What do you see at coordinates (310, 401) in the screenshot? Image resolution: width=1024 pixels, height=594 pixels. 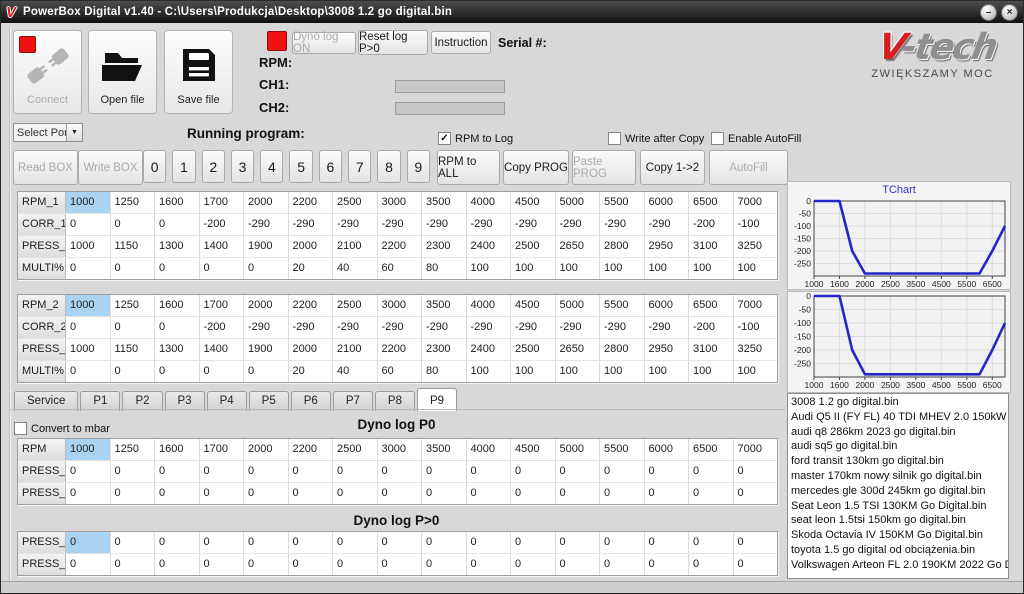 I see `tab-p6: P6` at bounding box center [310, 401].